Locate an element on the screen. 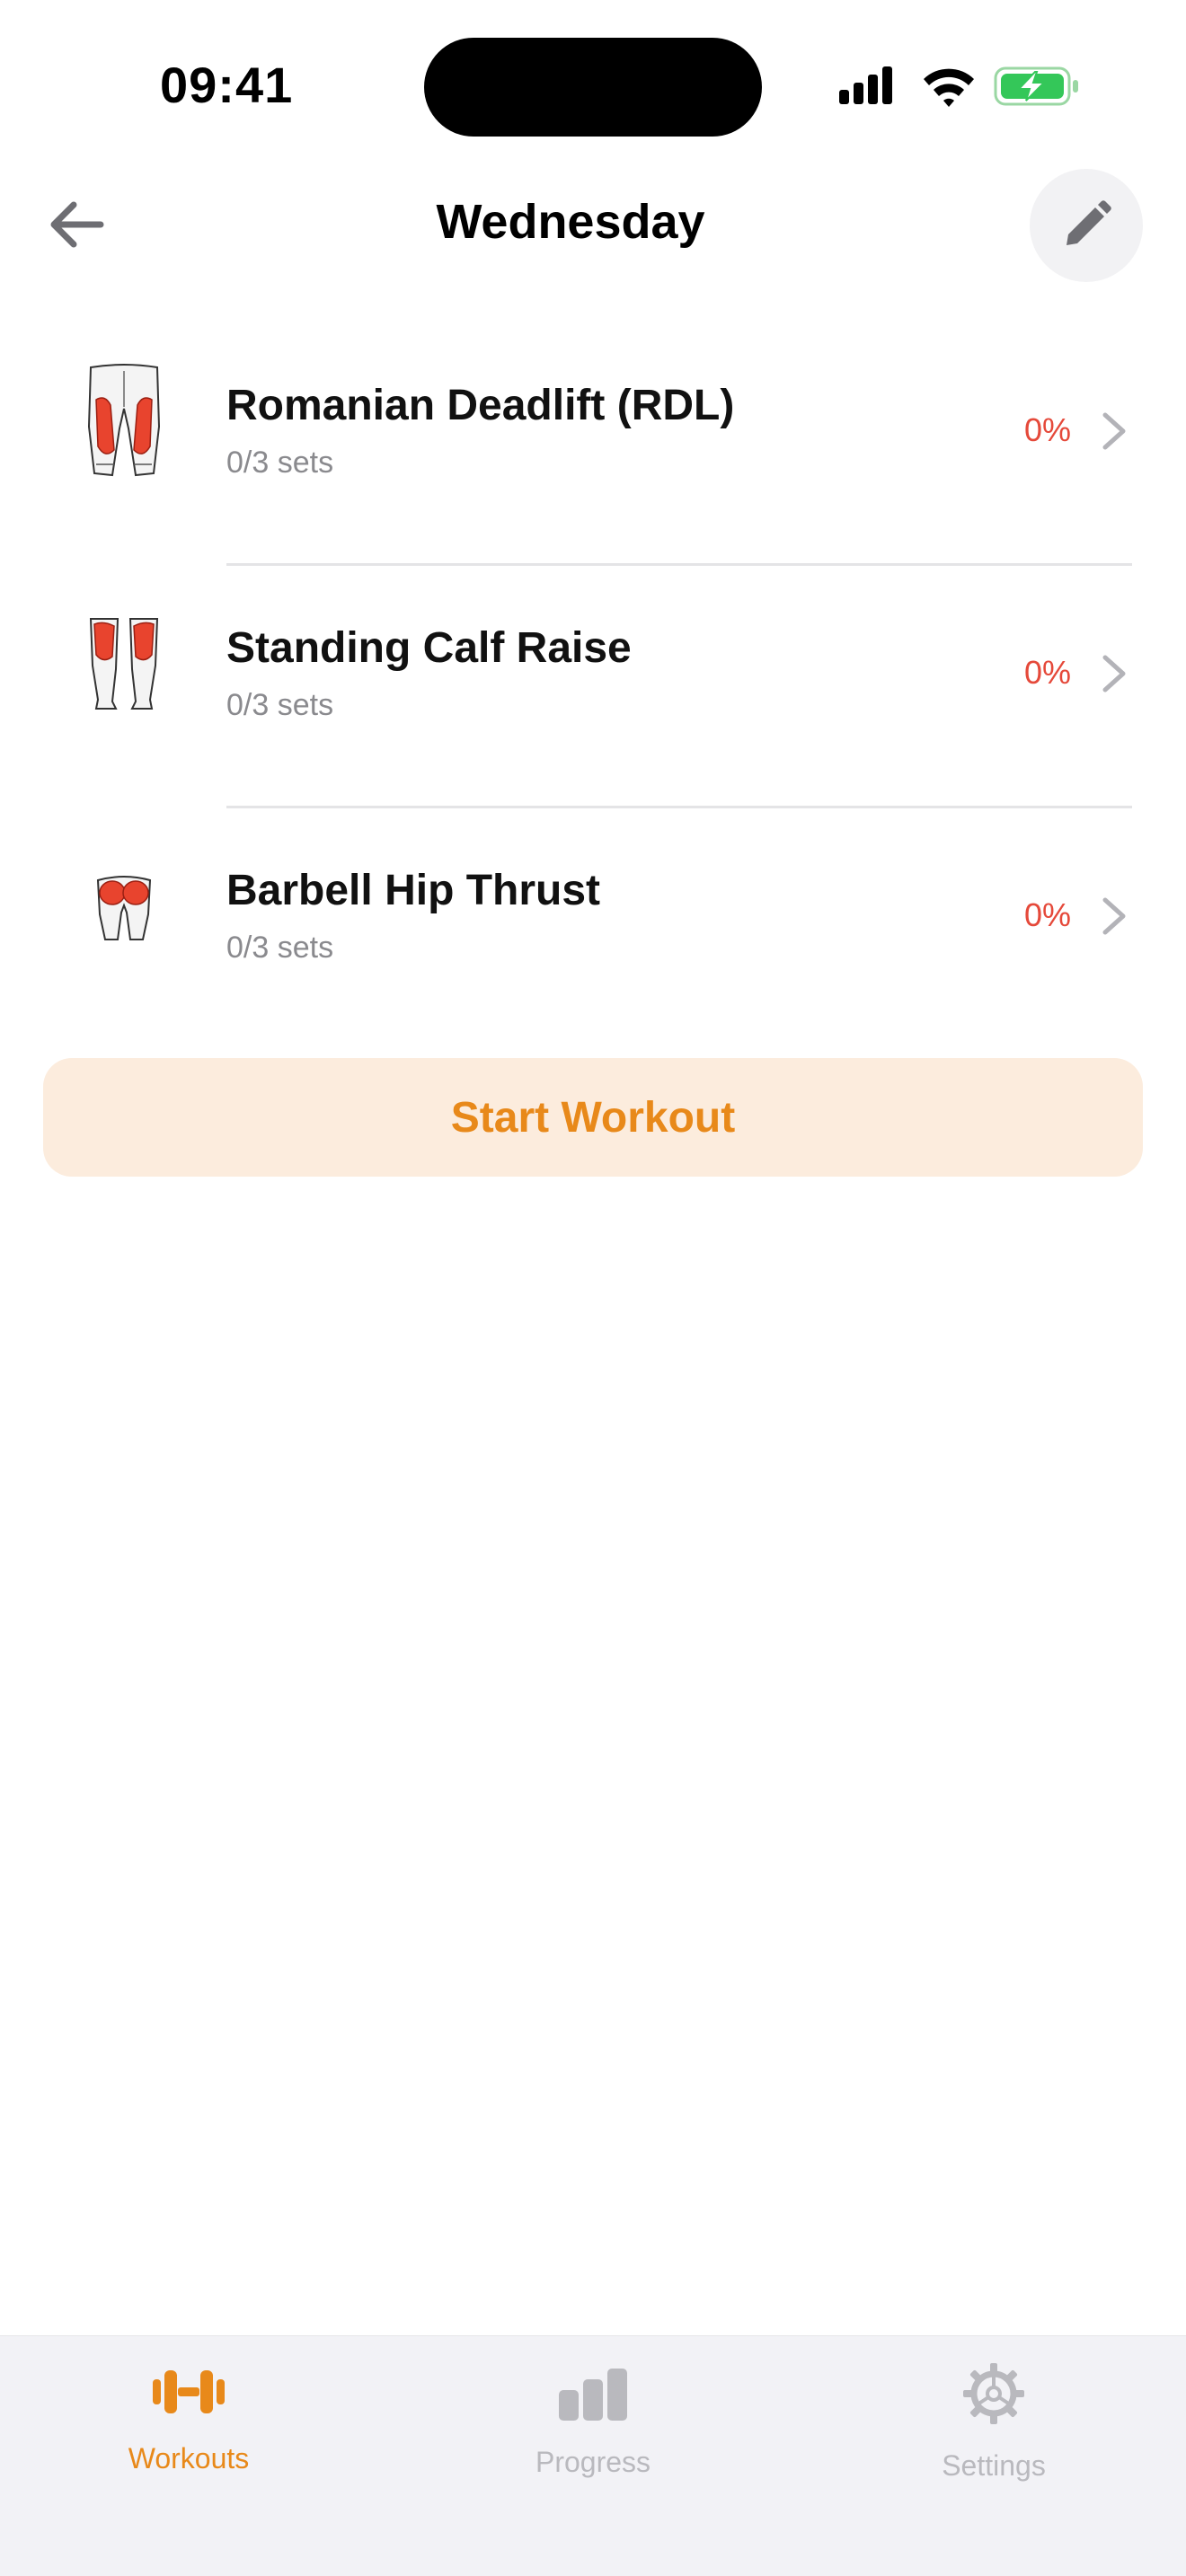 The image size is (1186, 2576). pencil-icon is located at coordinates (1089, 222).